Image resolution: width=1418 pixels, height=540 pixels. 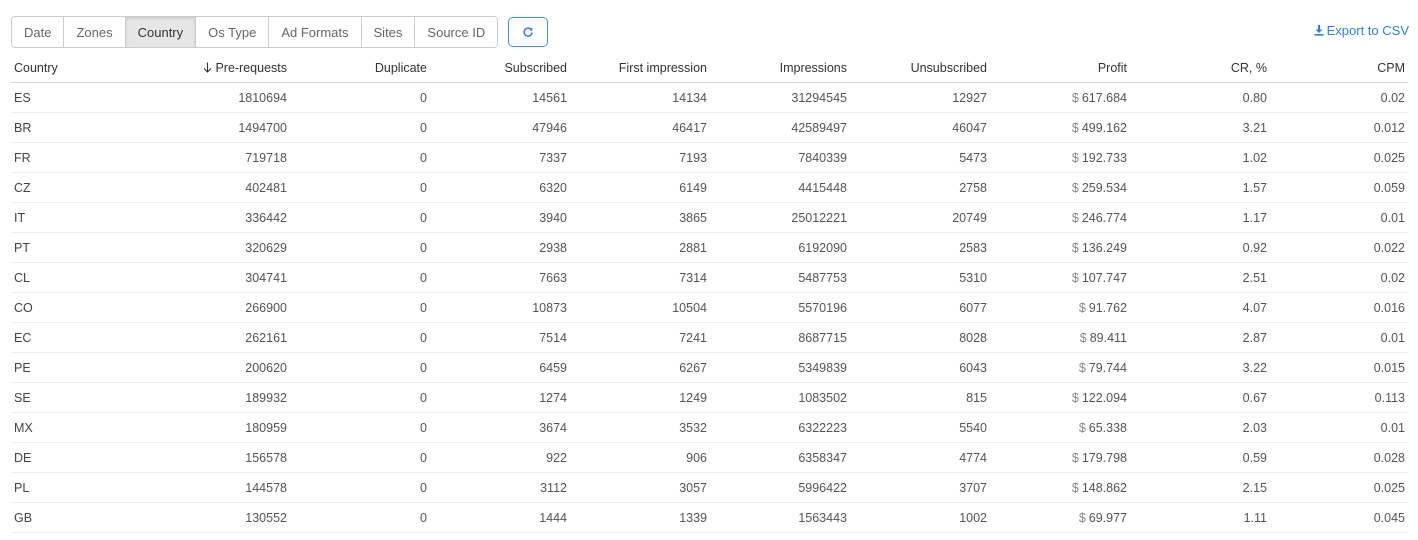 I want to click on cell-subscribed: 7337, so click(x=500, y=157).